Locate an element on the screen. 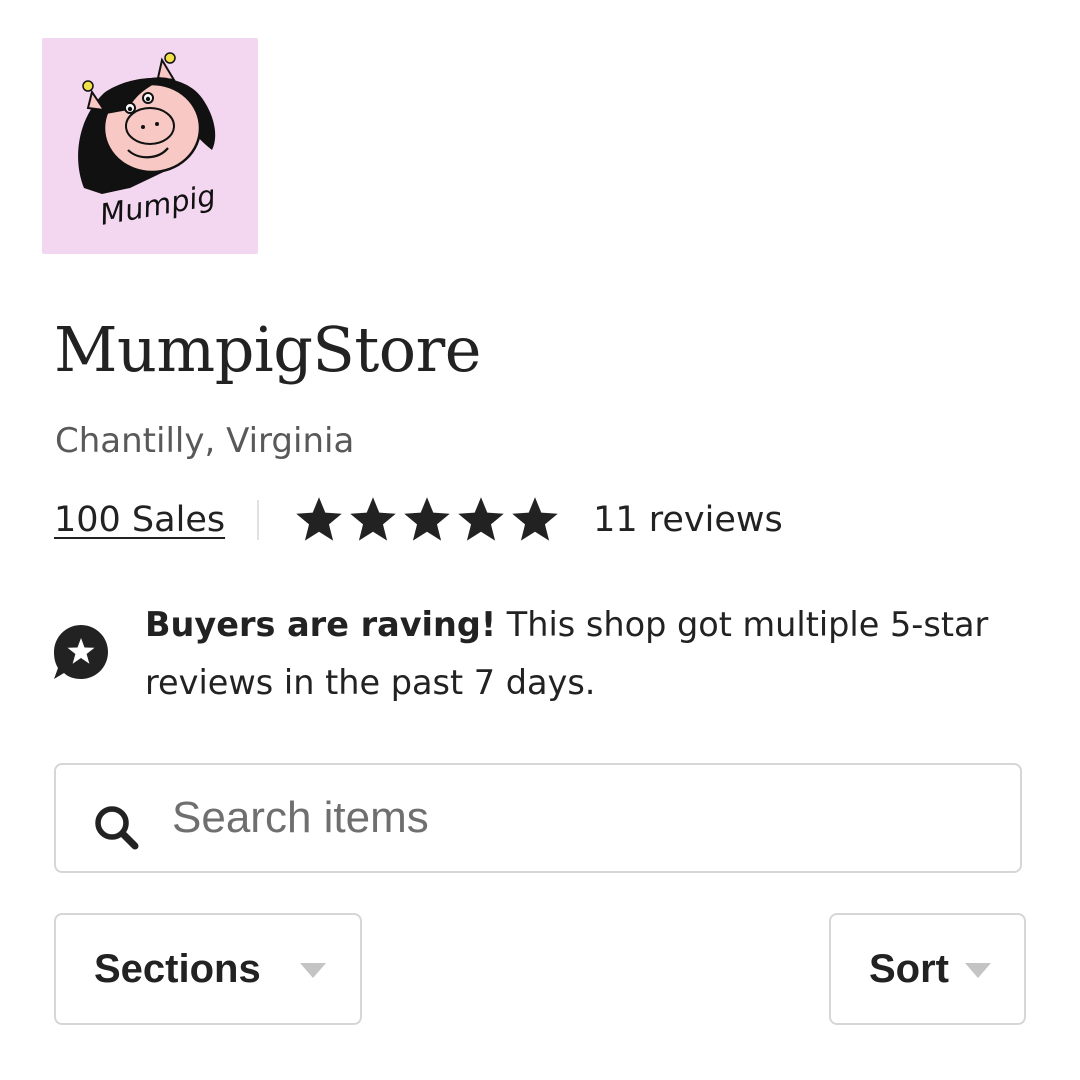 The width and height of the screenshot is (1080, 1080). sections-dropdown: Sections is located at coordinates (208, 969).